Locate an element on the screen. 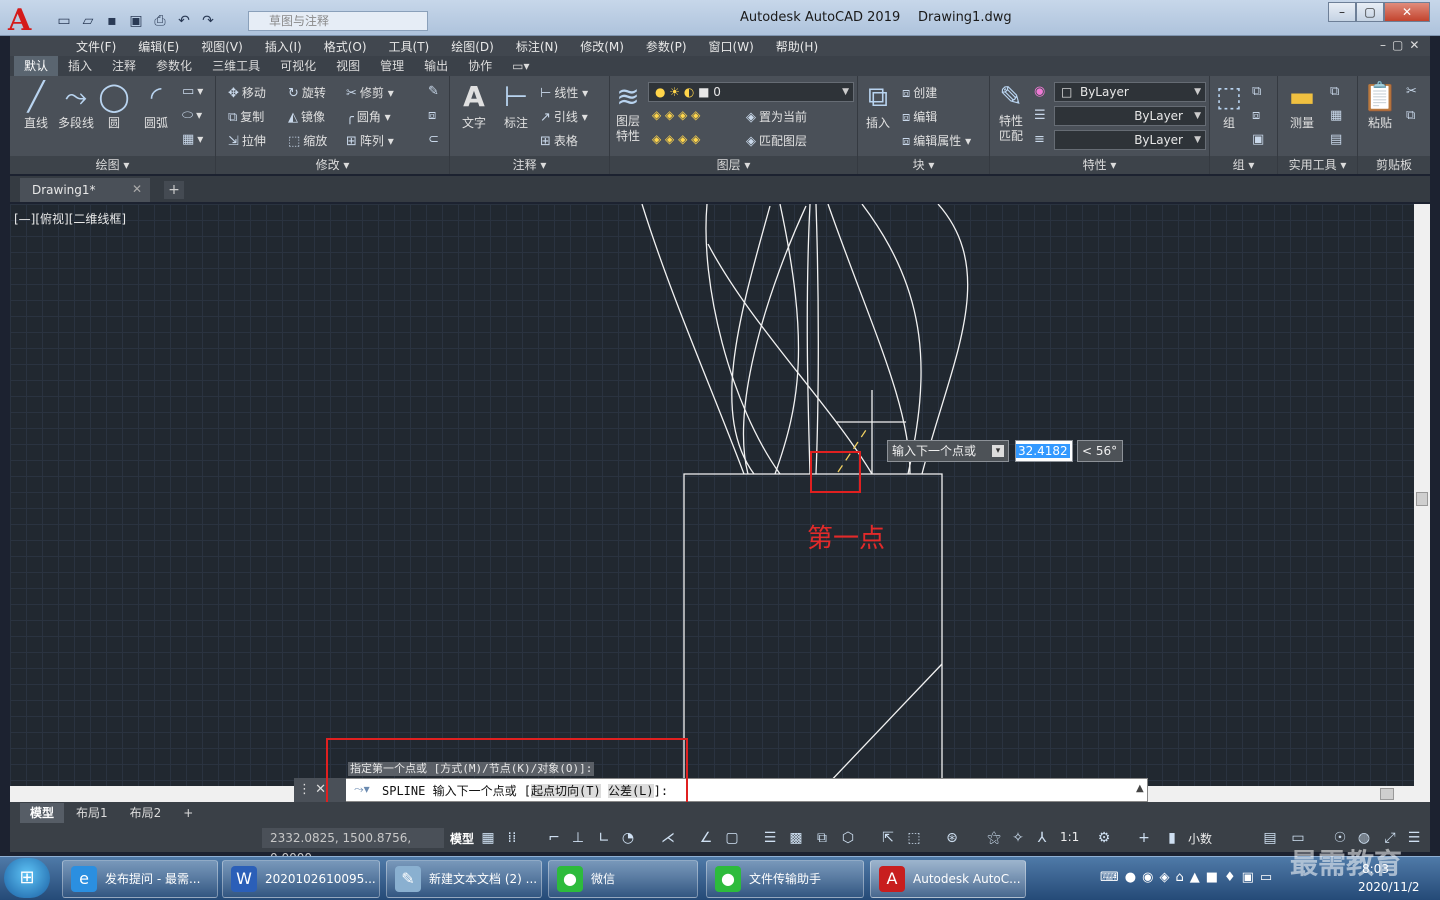 Image resolution: width=1440 pixels, height=900 pixels. viewport-controls-label: [—][俯视][二维线框] is located at coordinates (70, 218).